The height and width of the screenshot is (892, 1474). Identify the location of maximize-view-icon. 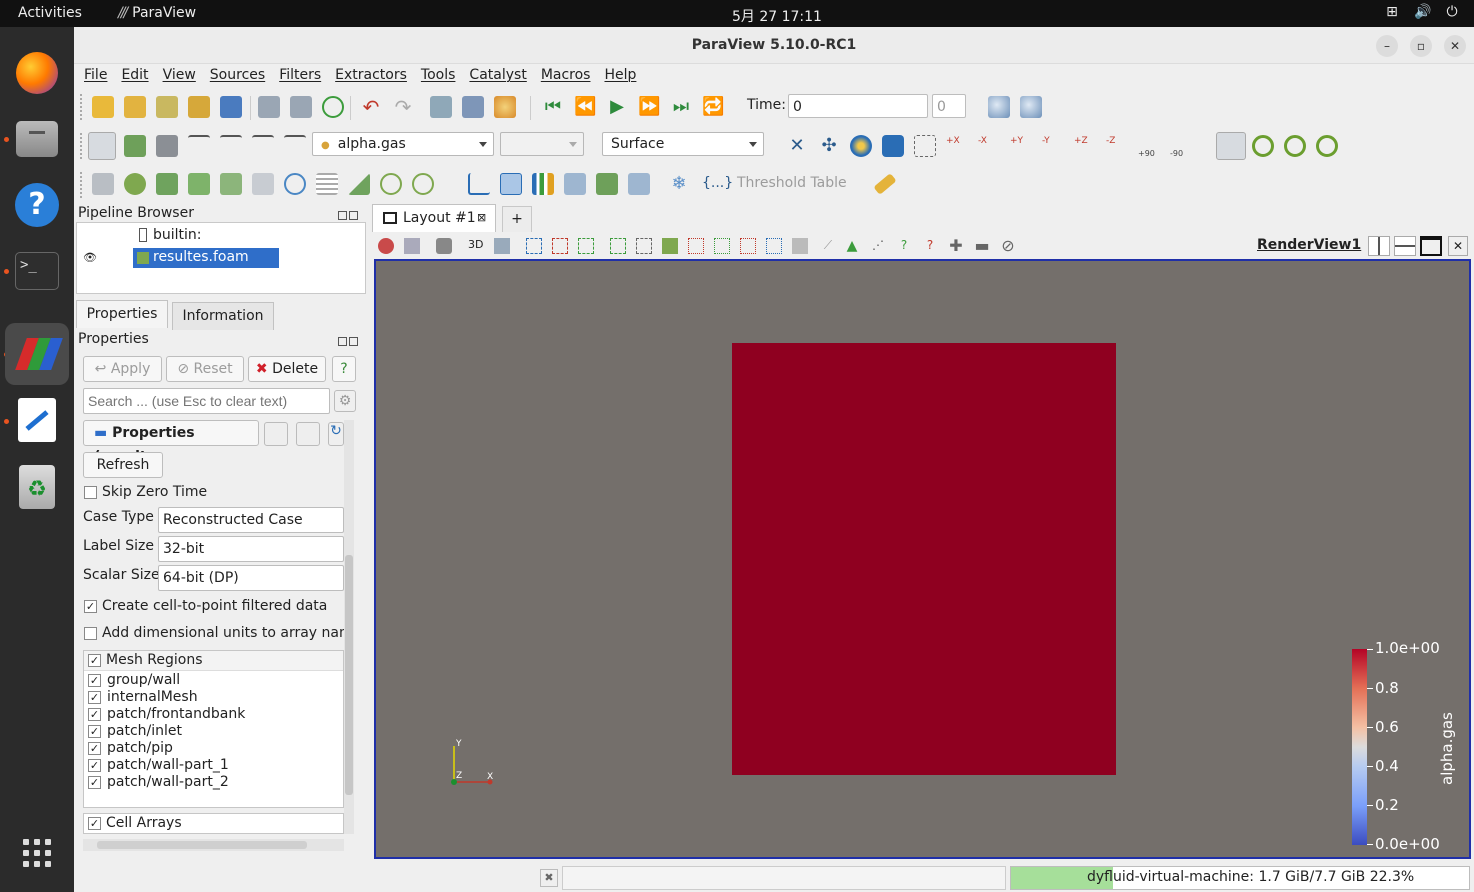
(1431, 246).